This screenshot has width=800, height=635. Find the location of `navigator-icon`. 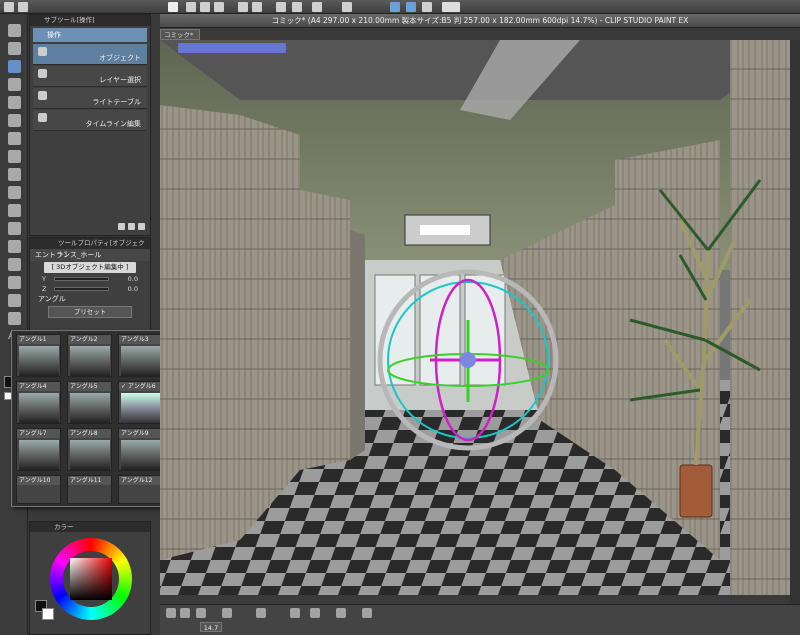

navigator-icon is located at coordinates (201, 613).